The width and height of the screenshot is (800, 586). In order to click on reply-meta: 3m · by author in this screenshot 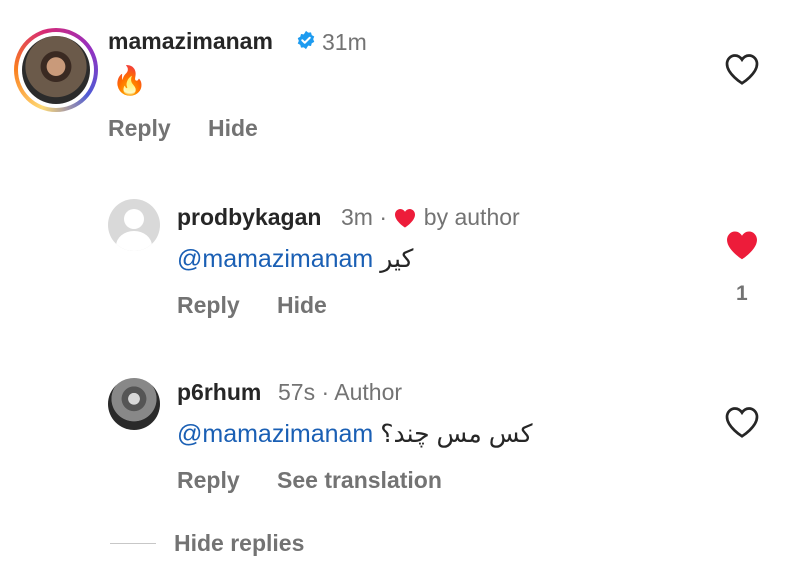, I will do `click(430, 217)`.